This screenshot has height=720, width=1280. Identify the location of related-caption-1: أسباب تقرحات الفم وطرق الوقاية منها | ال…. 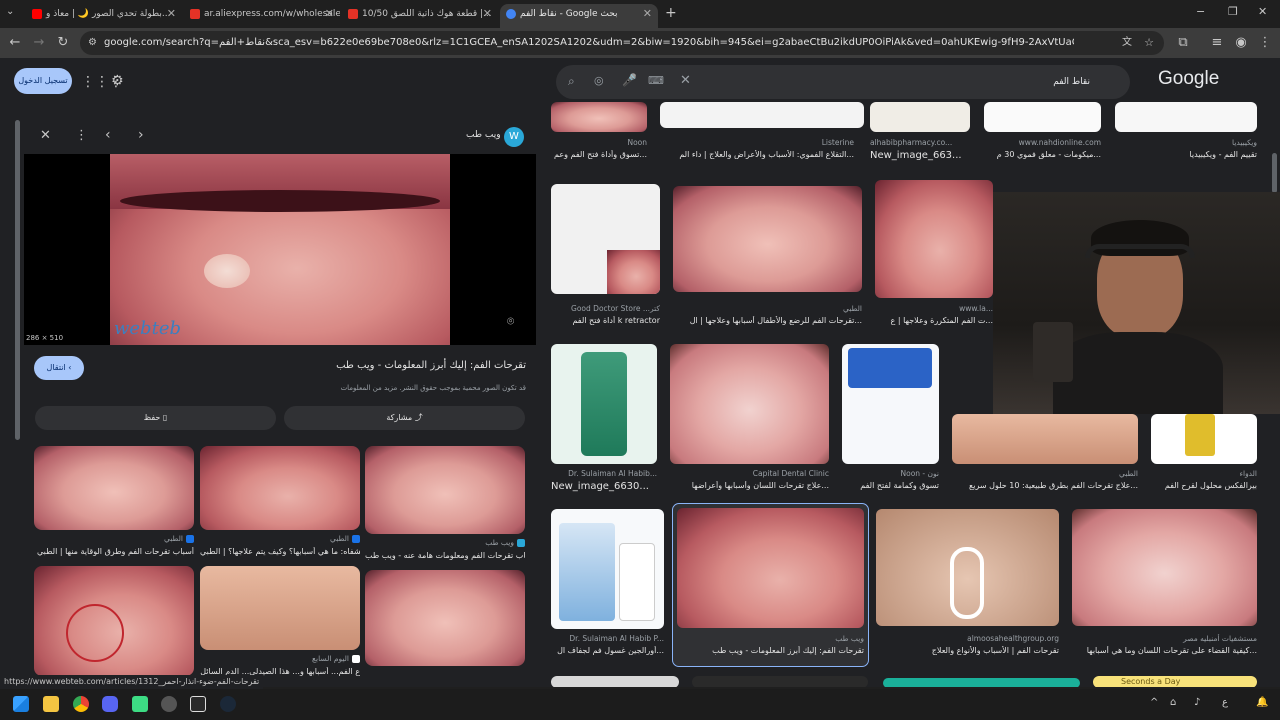
(114, 551).